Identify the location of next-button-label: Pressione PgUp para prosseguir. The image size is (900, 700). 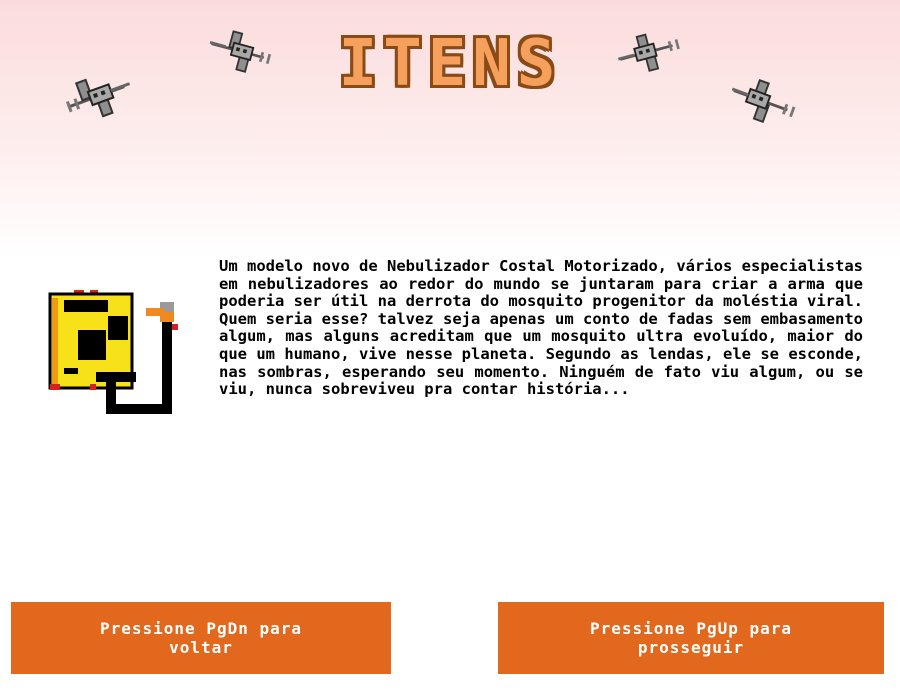
(691, 638).